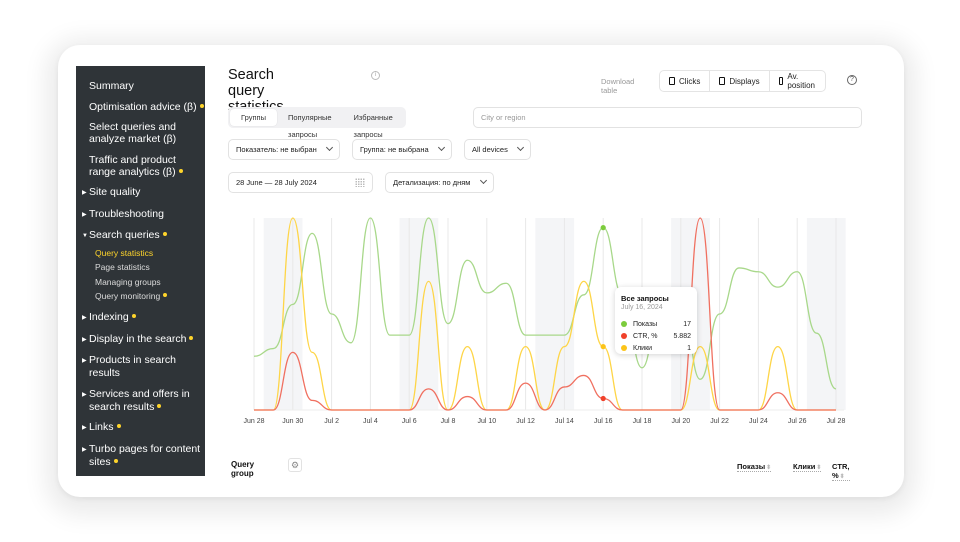 This screenshot has width=960, height=542. I want to click on sidebar-item-label: Optimisation advice (β), so click(143, 106).